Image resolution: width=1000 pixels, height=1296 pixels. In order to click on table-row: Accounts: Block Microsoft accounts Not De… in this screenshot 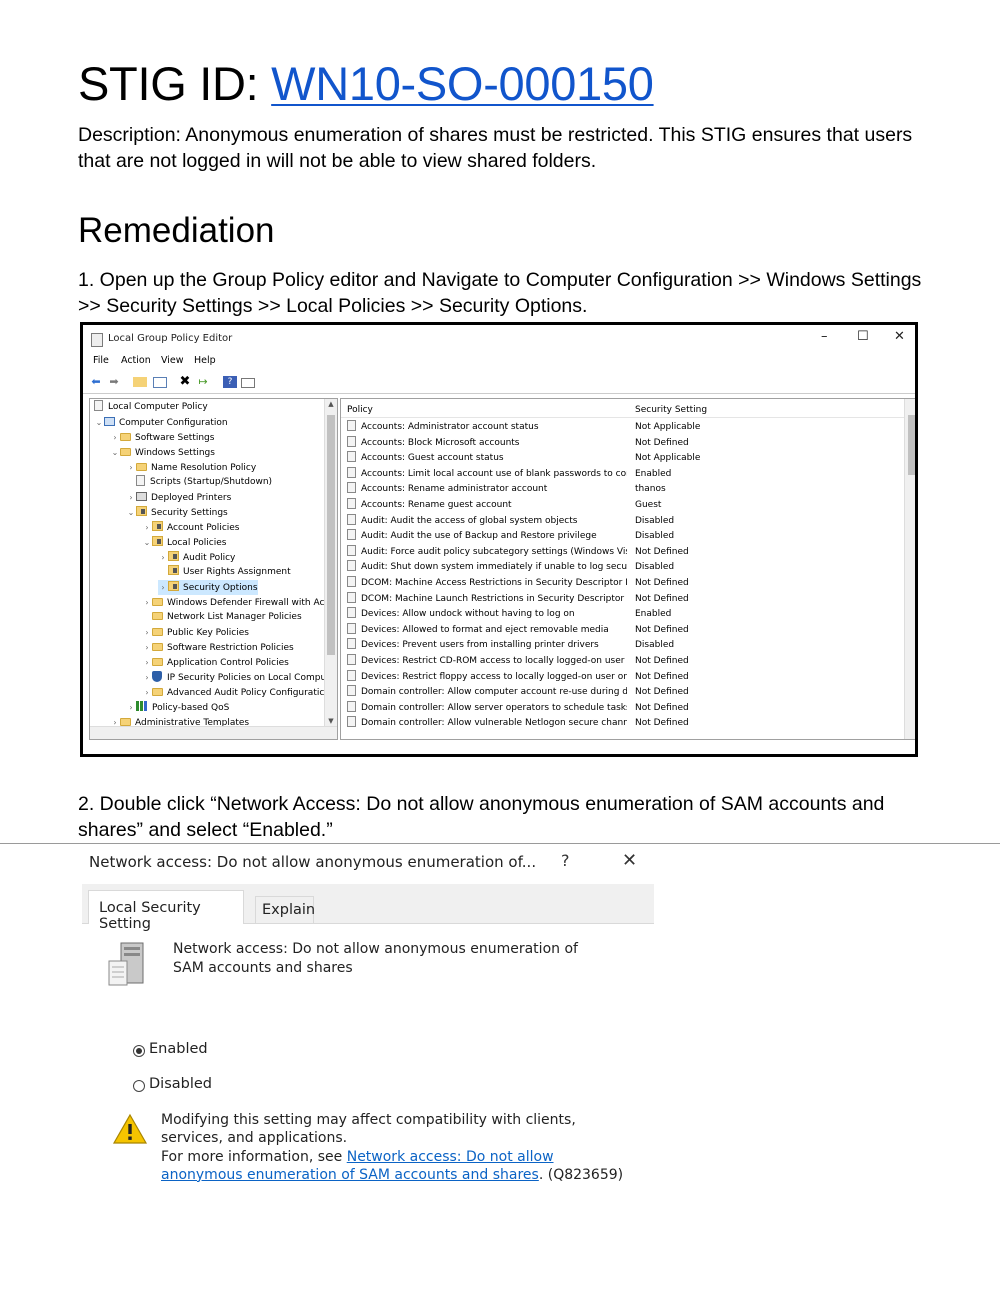, I will do `click(621, 443)`.